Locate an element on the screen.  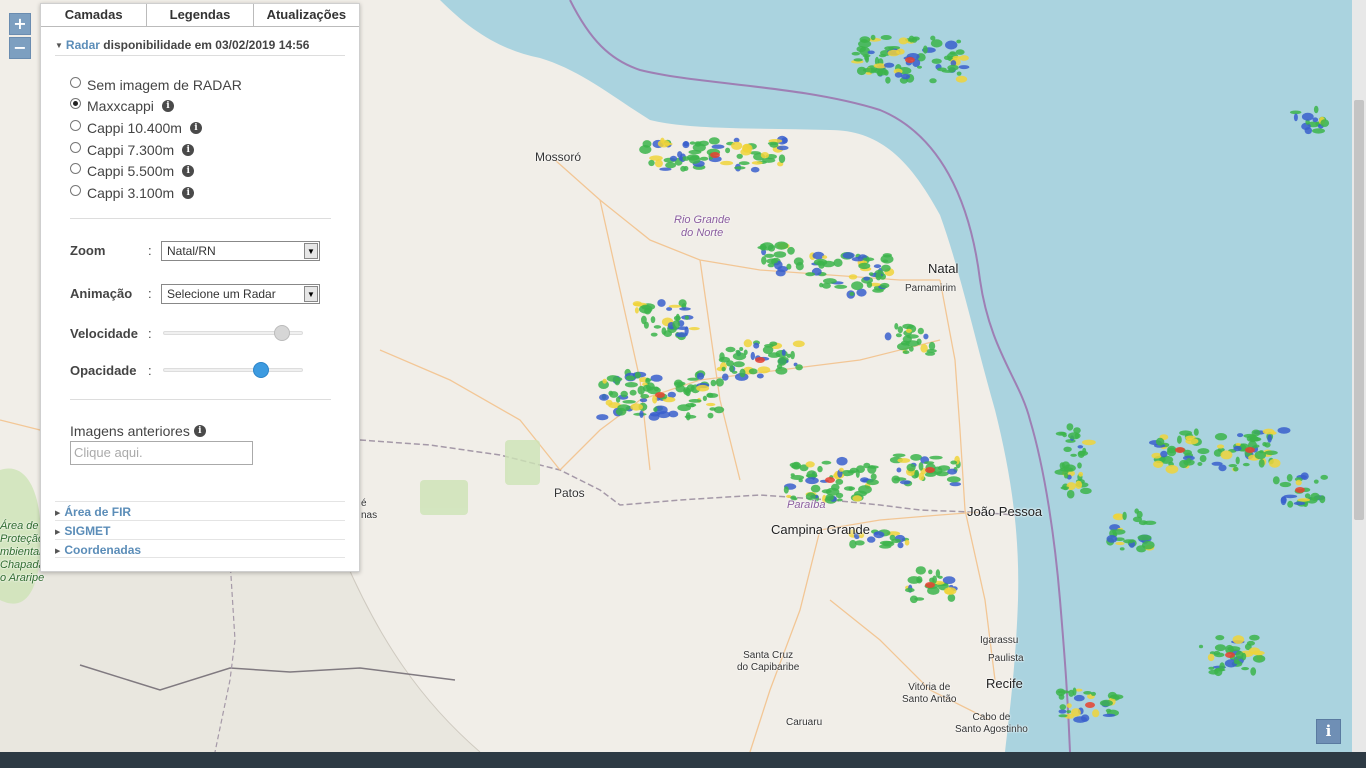
scrollbar-thumb is located at coordinates (1359, 310).